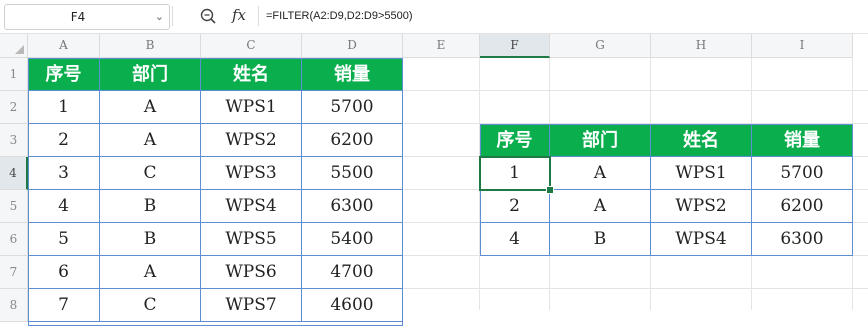 This screenshot has width=868, height=326. What do you see at coordinates (515, 206) in the screenshot?
I see `result-table-cell: 2` at bounding box center [515, 206].